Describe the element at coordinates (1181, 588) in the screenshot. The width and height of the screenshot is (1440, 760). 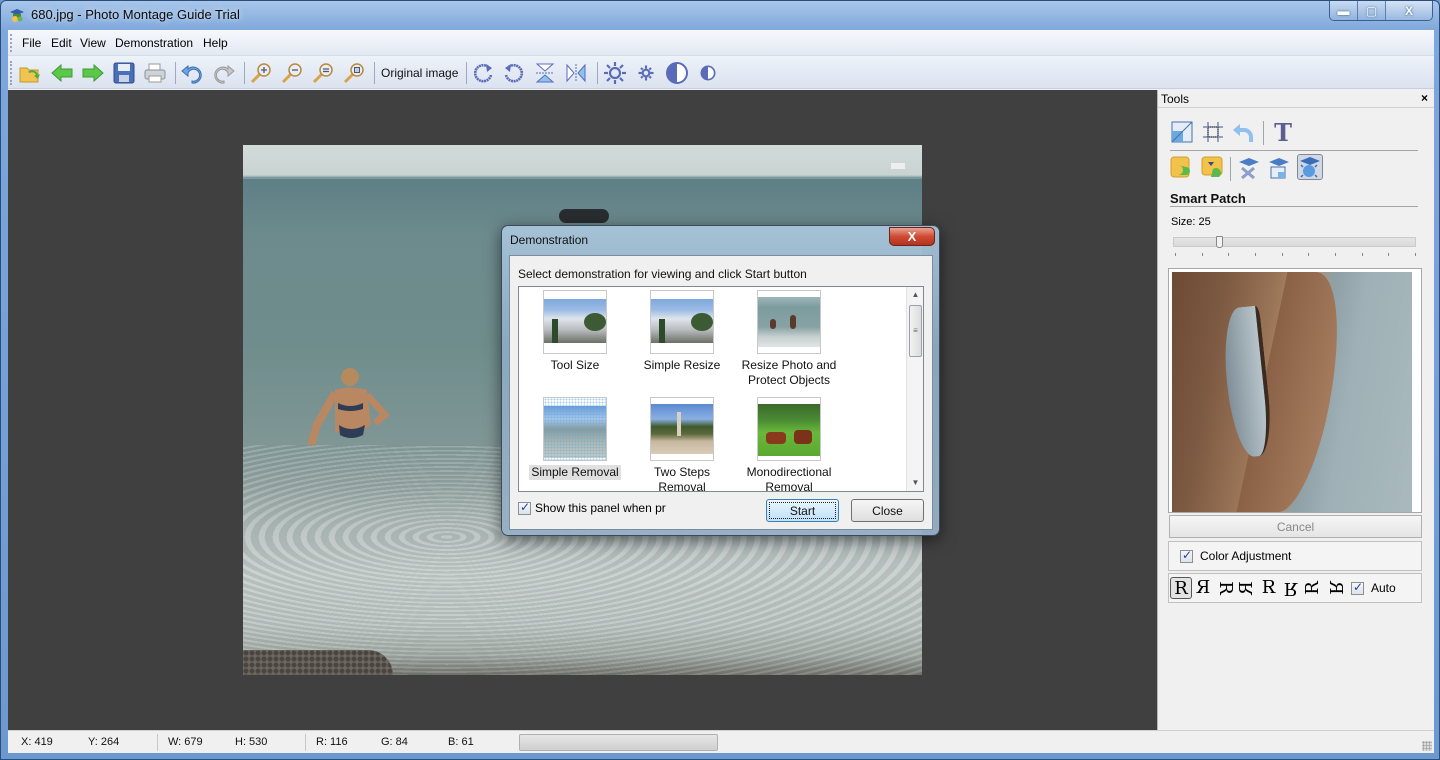
I see `orientation-normal-button: R` at that location.